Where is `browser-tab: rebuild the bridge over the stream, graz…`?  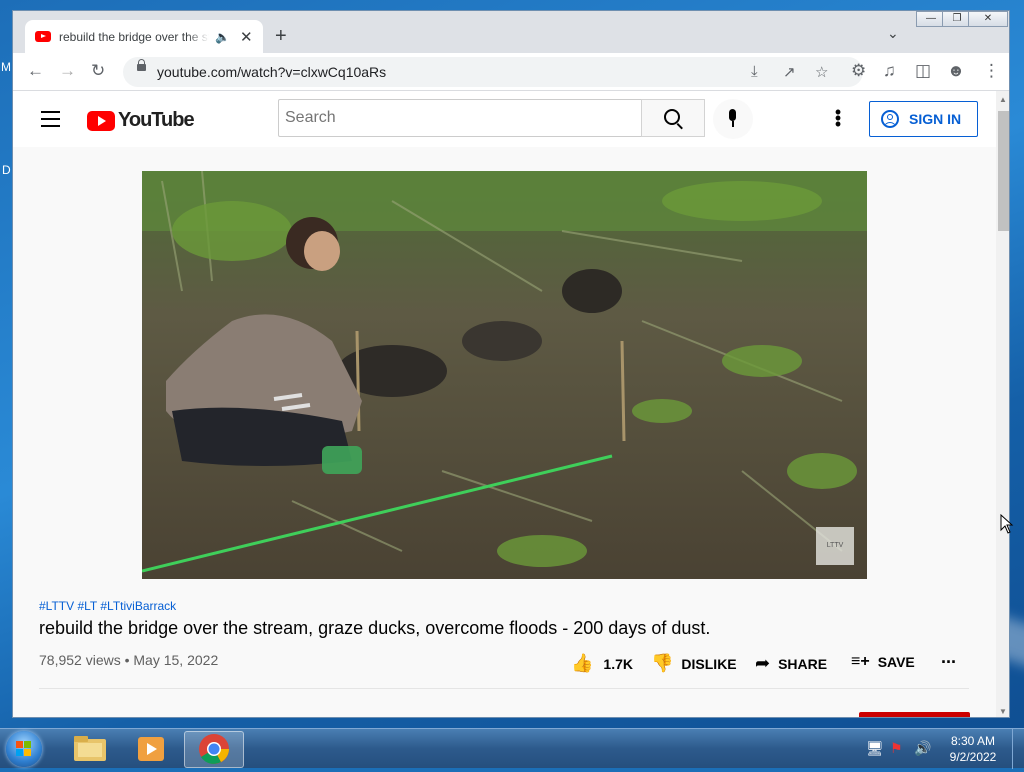
browser-tab: rebuild the bridge over the stream, graz… is located at coordinates (144, 36).